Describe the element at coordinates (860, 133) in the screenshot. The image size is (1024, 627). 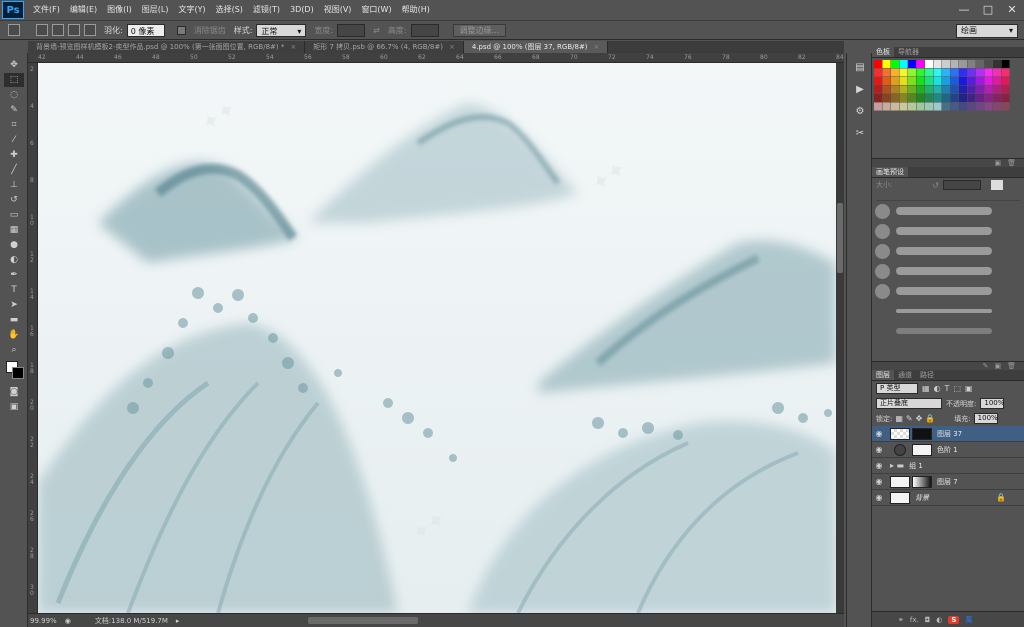
I see `properties-panel-icon: ✂` at that location.